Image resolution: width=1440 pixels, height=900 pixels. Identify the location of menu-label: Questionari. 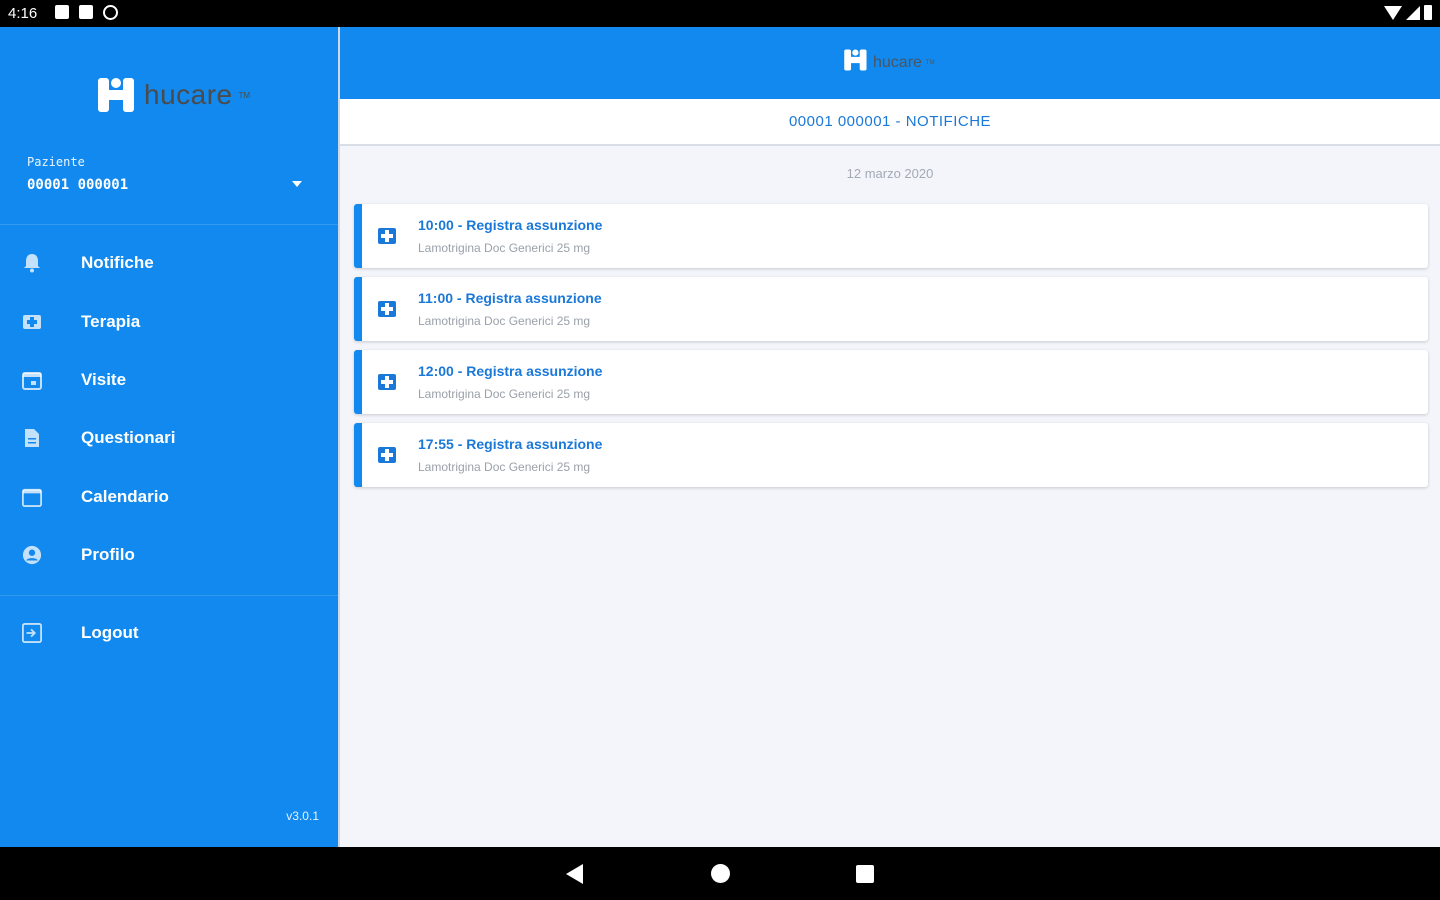
(128, 438).